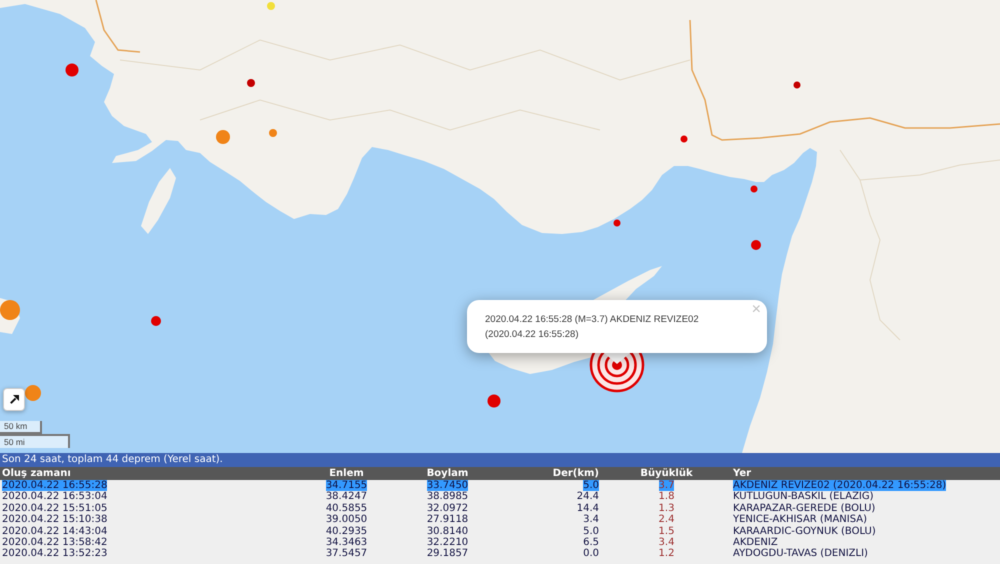 The height and width of the screenshot is (564, 1000). Describe the element at coordinates (742, 473) in the screenshot. I see `column-header: Yer` at that location.